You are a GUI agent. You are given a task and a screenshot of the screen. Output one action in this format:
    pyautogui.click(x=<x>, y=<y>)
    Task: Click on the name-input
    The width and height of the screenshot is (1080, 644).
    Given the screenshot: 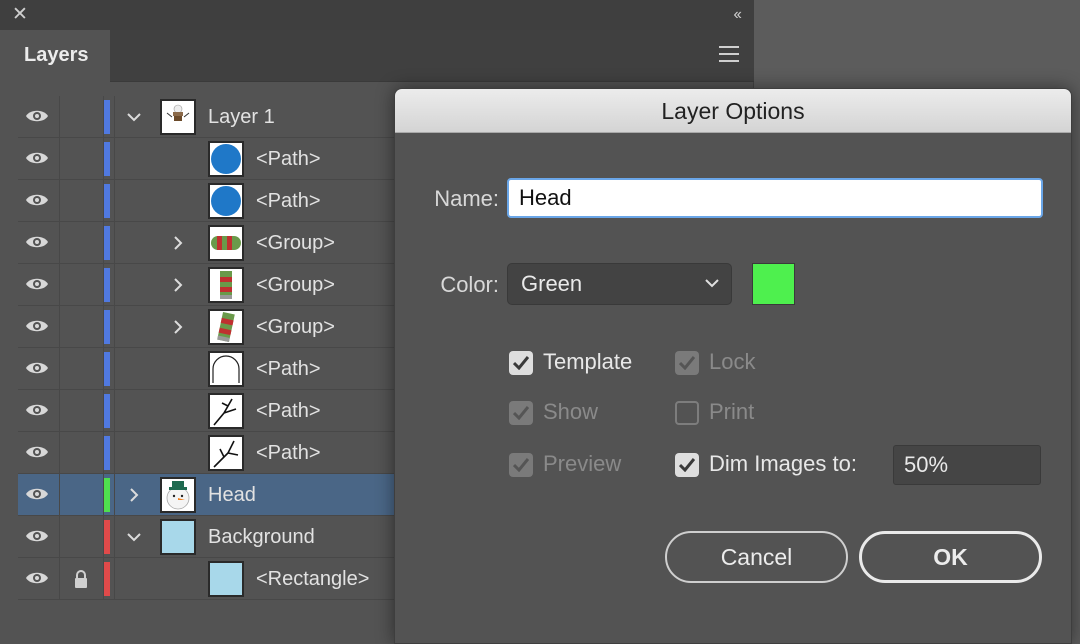 What is the action you would take?
    pyautogui.click(x=775, y=198)
    